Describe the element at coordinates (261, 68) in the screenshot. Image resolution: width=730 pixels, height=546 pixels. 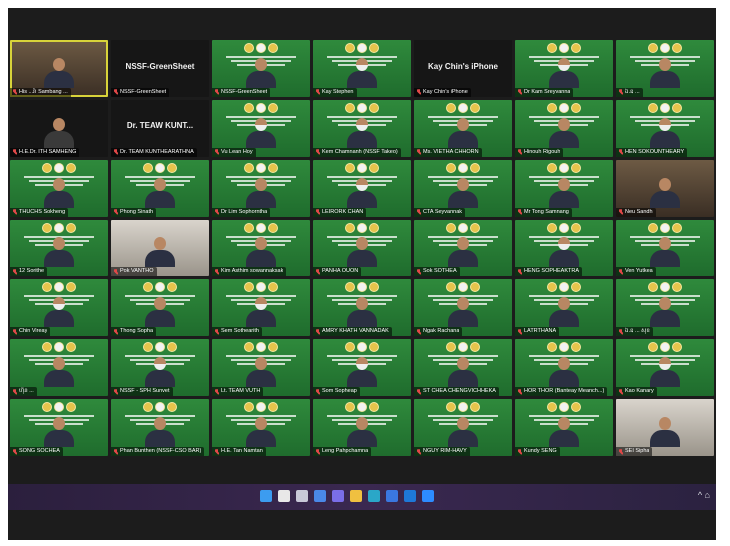
I see `participant-tile: NSSF-GreenSheet` at that location.